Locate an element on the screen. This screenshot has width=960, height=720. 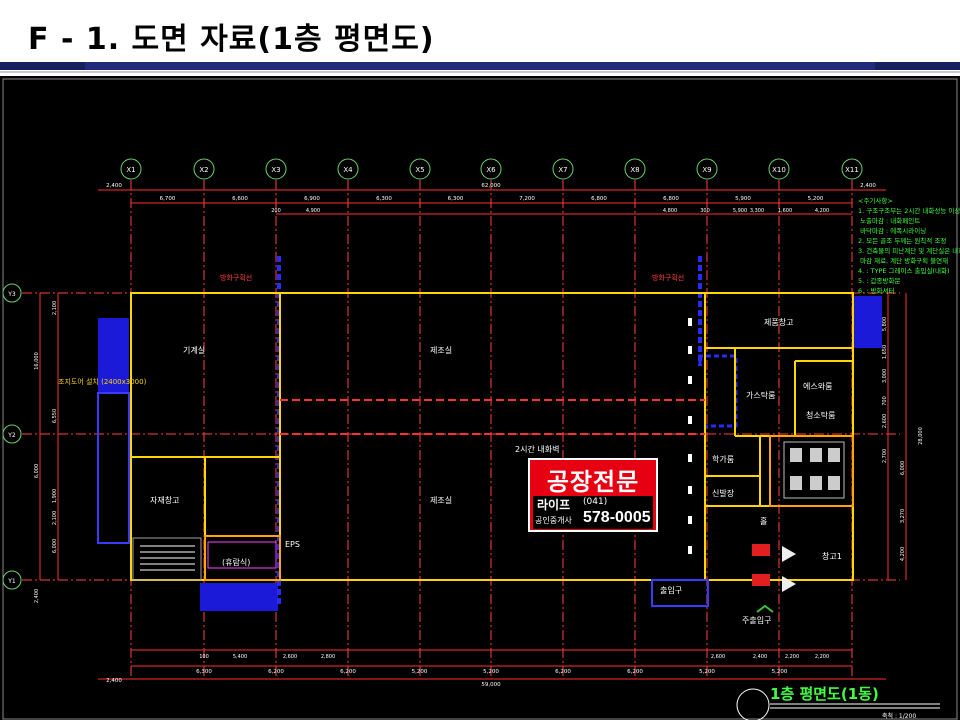
room-air-shower: 에스와룸 is located at coordinates (817, 386).